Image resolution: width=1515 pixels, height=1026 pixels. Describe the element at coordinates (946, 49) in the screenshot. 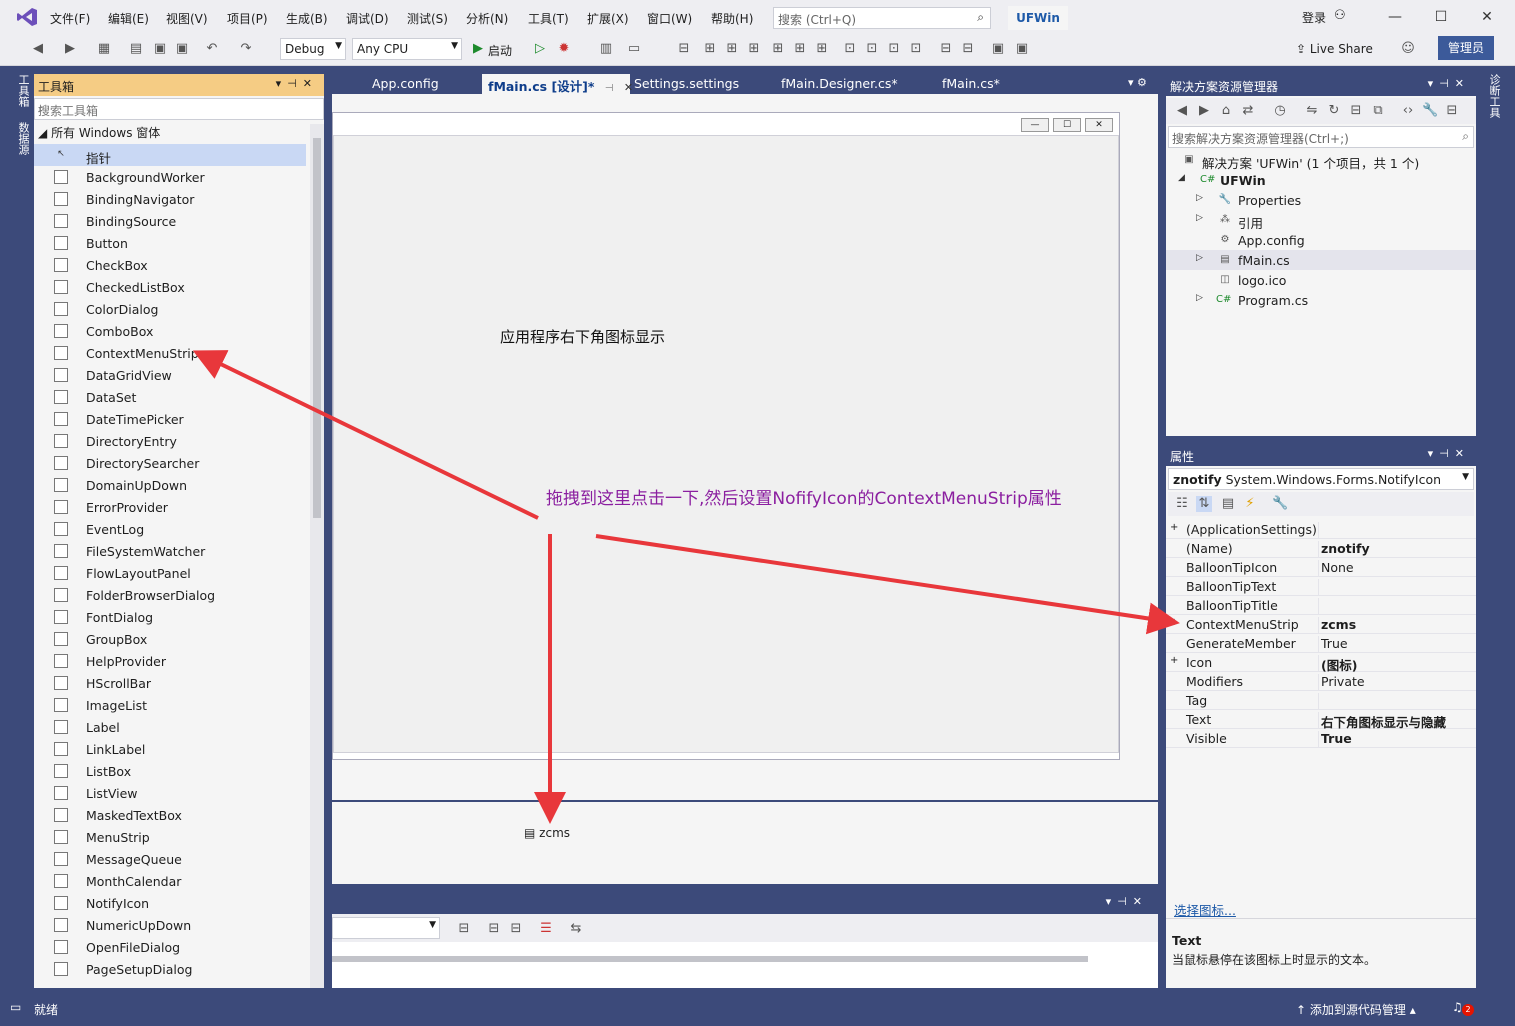

I see `spacing-icon: ⊟` at that location.